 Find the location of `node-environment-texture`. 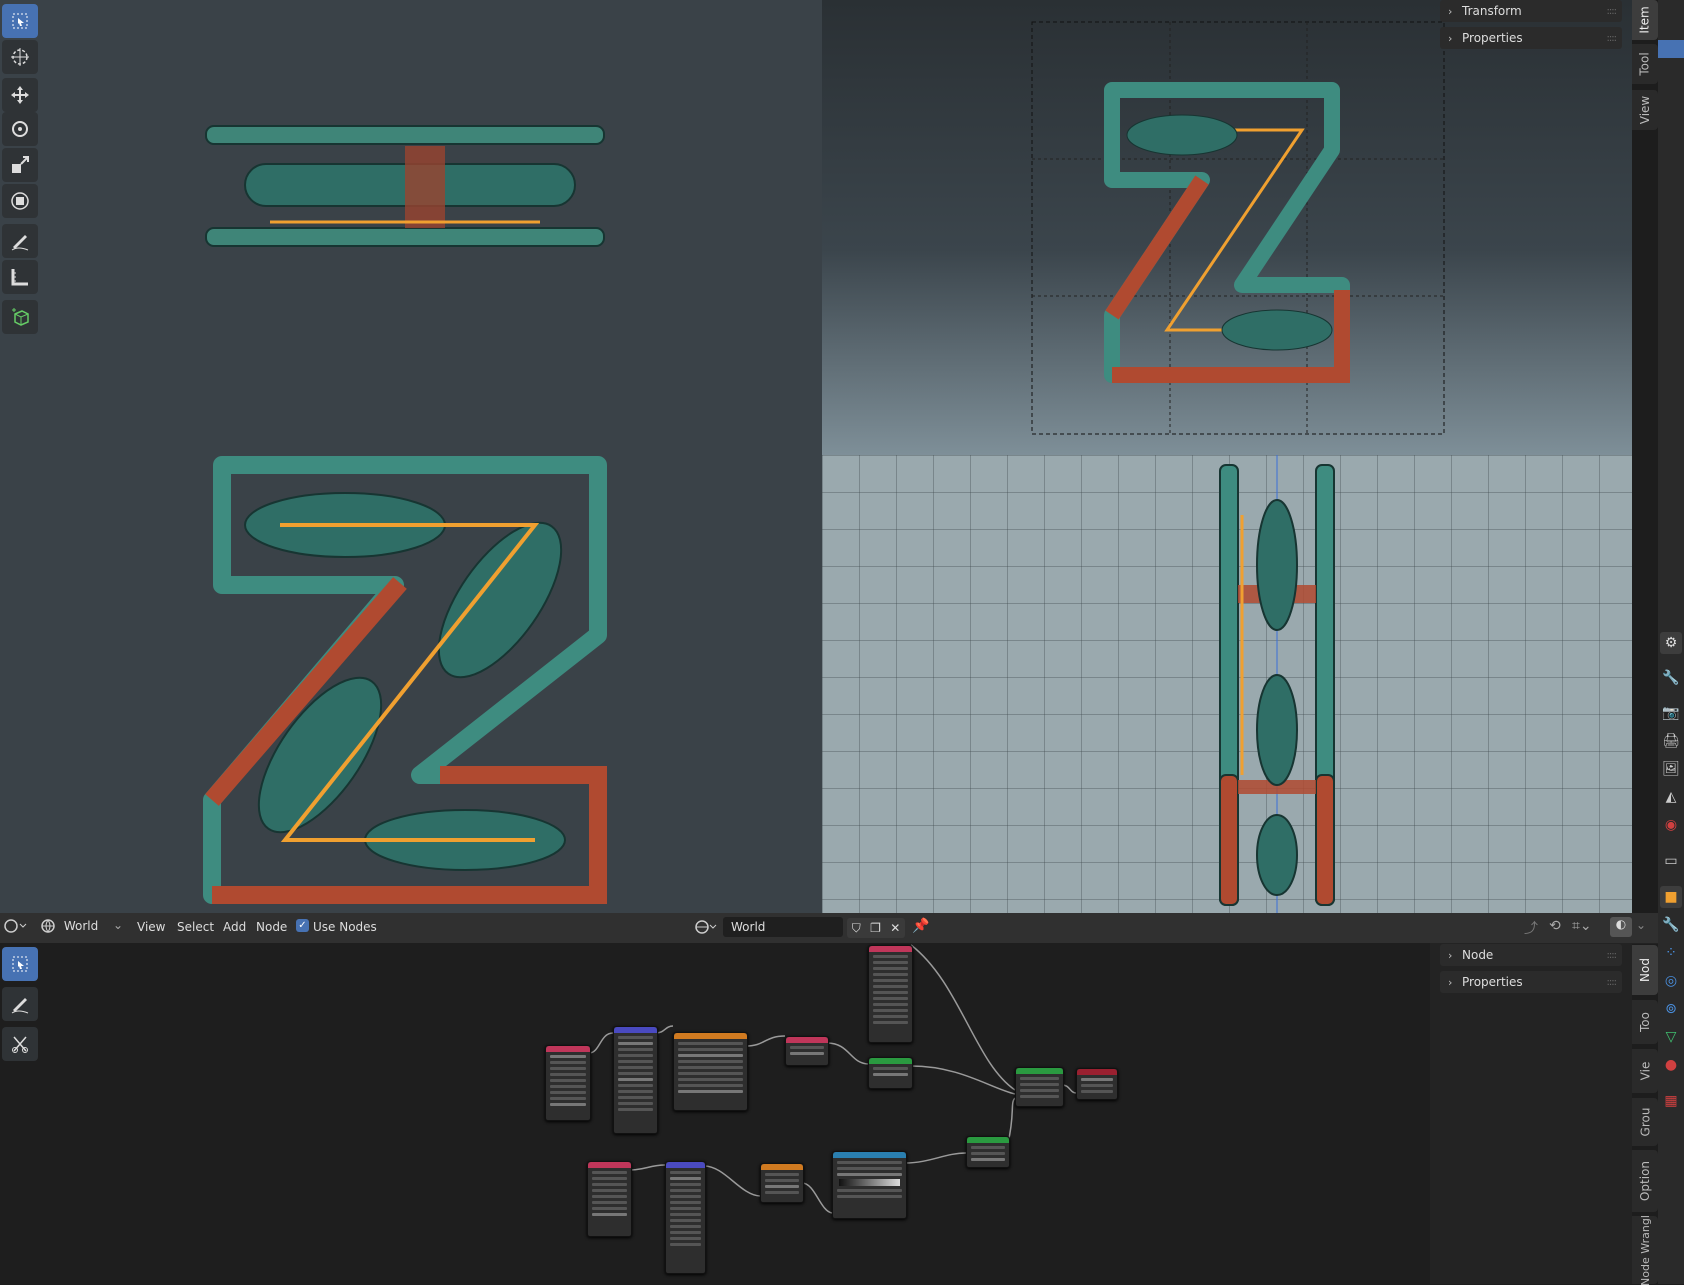

node-environment-texture is located at coordinates (710, 1071).